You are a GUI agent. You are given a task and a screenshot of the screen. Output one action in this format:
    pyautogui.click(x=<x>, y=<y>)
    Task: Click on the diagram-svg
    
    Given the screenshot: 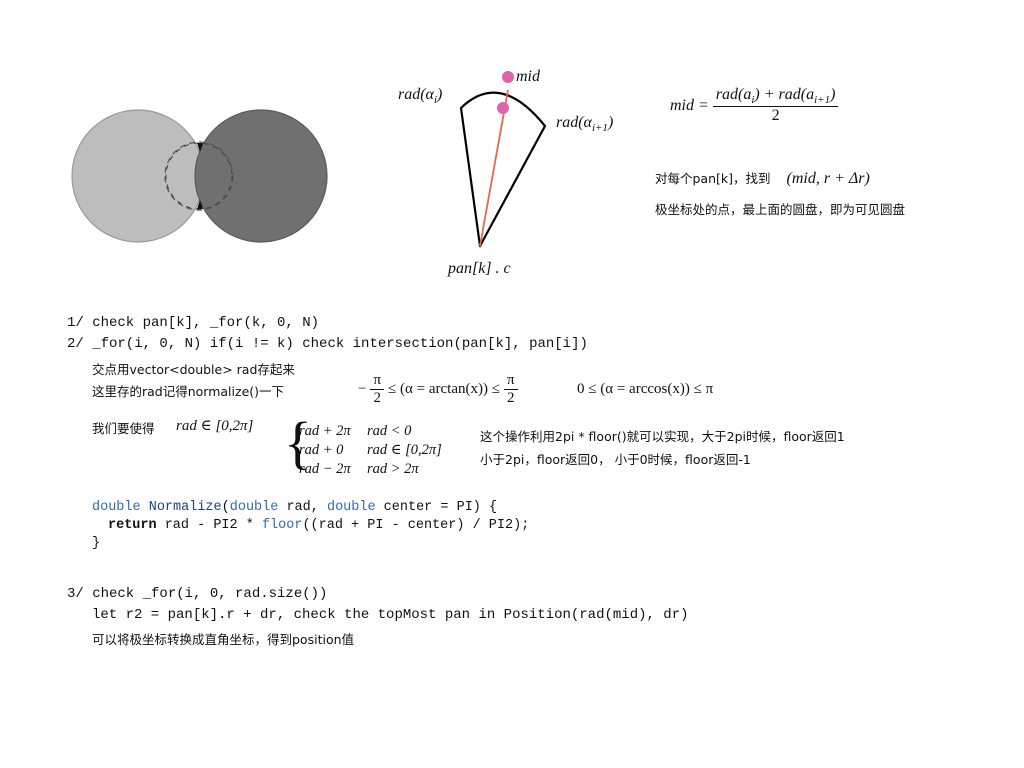 What is the action you would take?
    pyautogui.click(x=309, y=159)
    